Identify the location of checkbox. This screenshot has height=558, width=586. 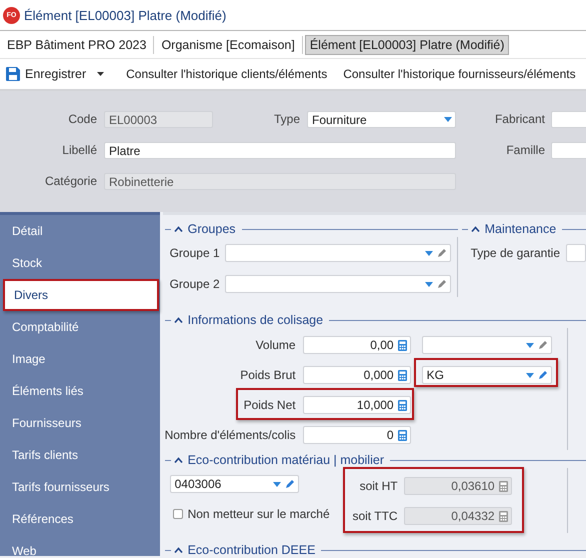
(177, 514).